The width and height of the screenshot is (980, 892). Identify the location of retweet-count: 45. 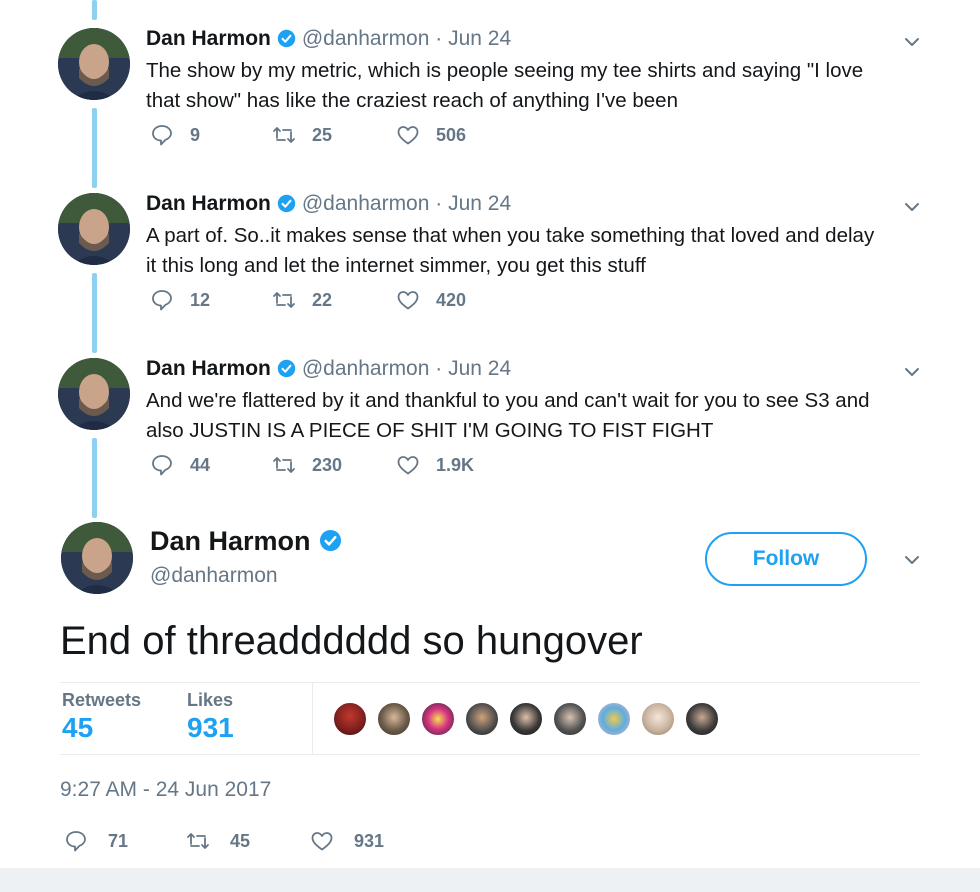
(240, 840).